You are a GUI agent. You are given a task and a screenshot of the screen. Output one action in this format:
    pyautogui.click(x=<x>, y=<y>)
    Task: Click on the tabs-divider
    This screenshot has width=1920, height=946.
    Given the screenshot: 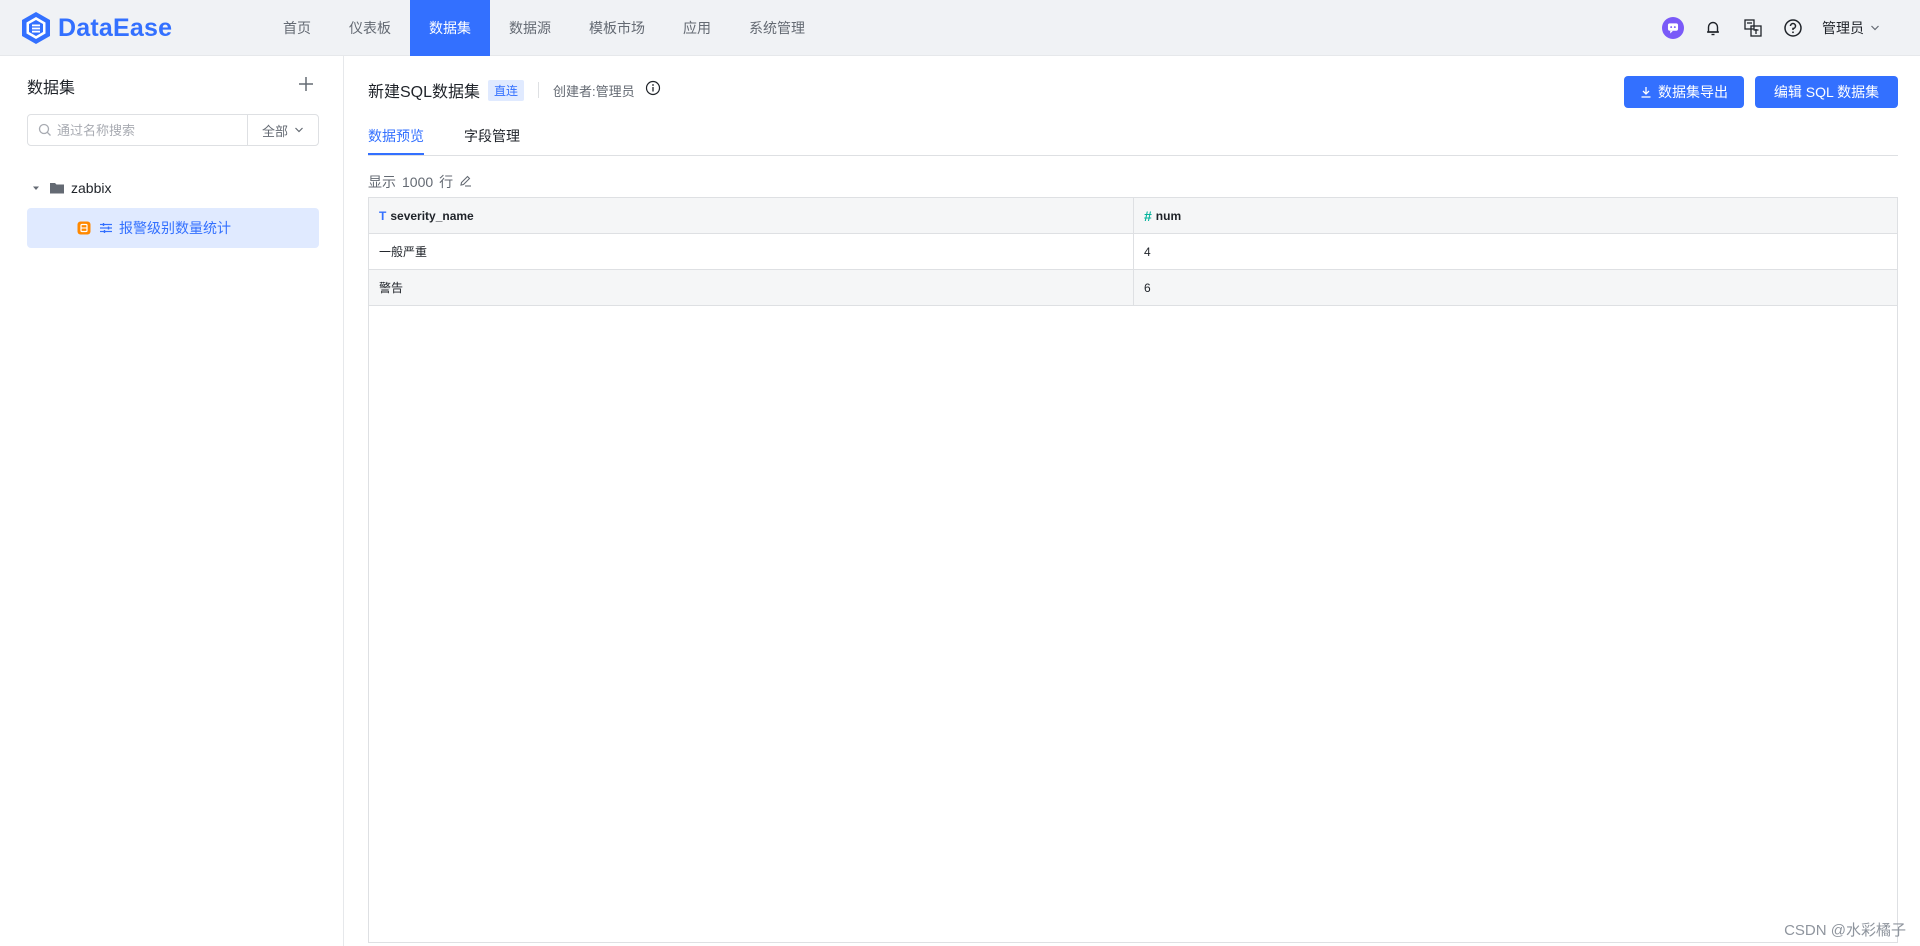 What is the action you would take?
    pyautogui.click(x=1133, y=155)
    